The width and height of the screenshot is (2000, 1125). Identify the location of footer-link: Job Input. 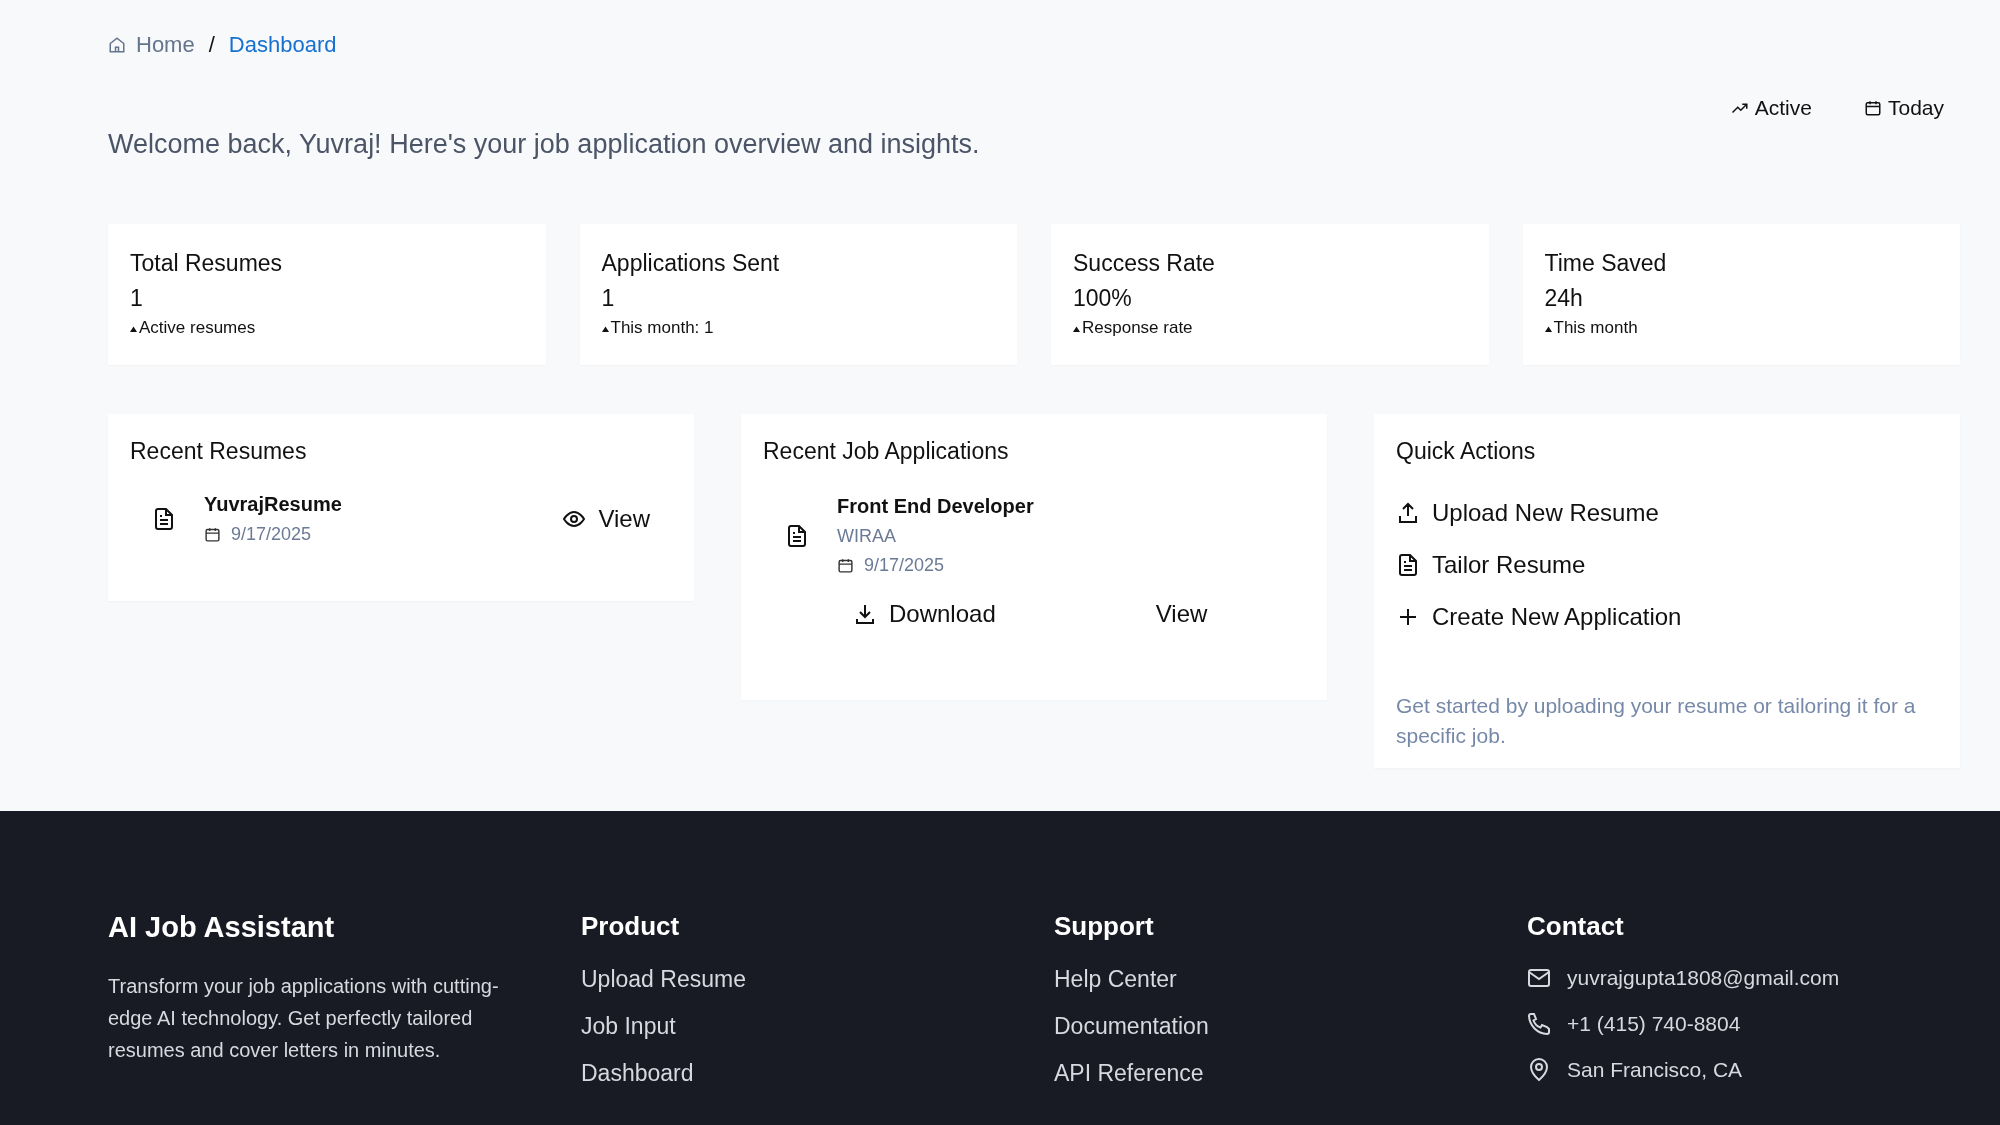
(797, 1026).